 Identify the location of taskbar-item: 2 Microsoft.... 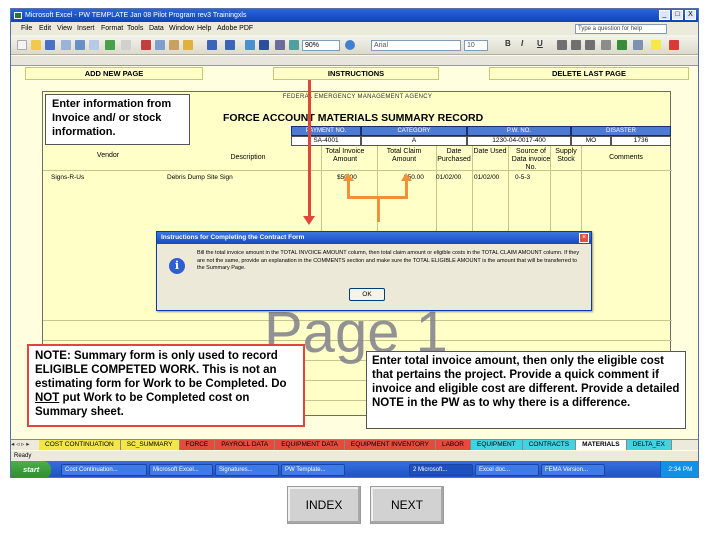
(441, 470).